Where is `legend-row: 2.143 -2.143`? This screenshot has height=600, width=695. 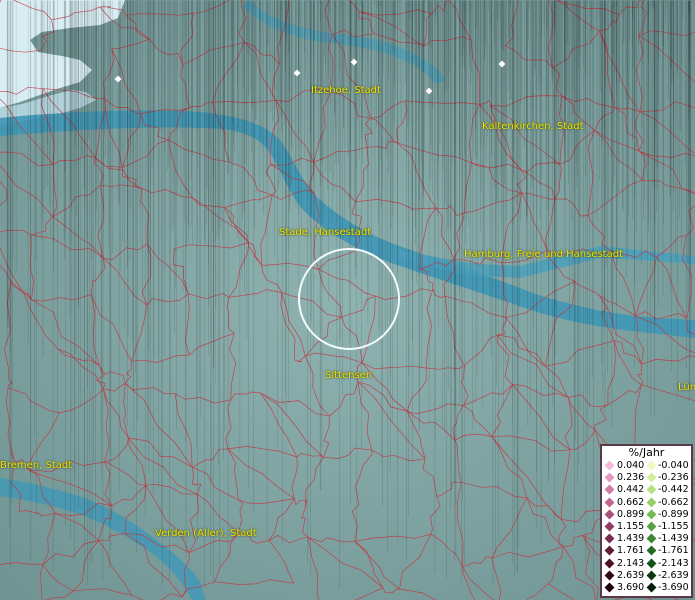 legend-row: 2.143 -2.143 is located at coordinates (646, 563).